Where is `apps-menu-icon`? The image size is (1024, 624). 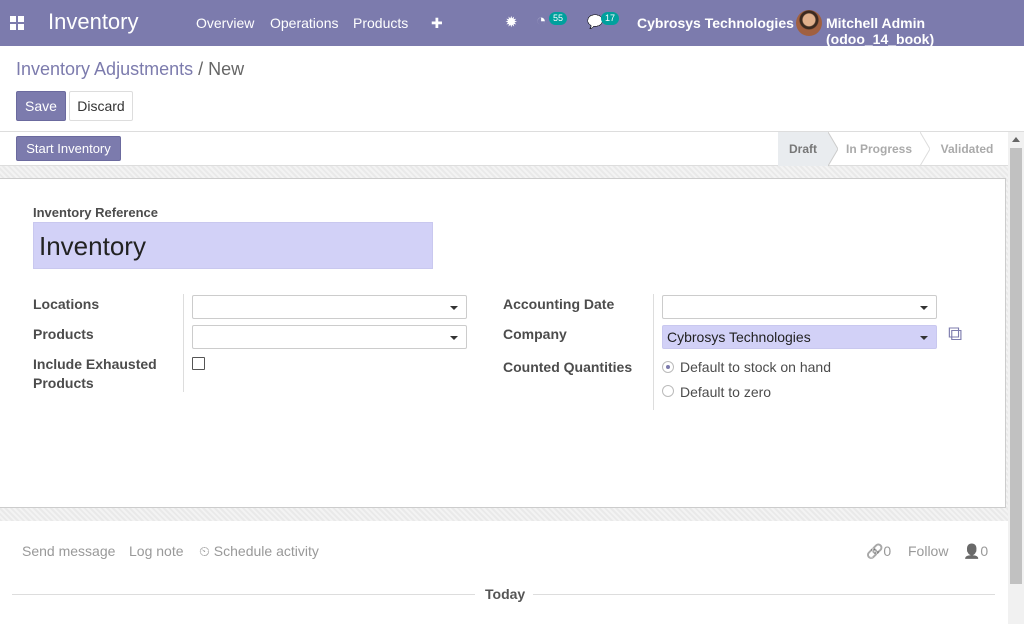
apps-menu-icon is located at coordinates (17, 23).